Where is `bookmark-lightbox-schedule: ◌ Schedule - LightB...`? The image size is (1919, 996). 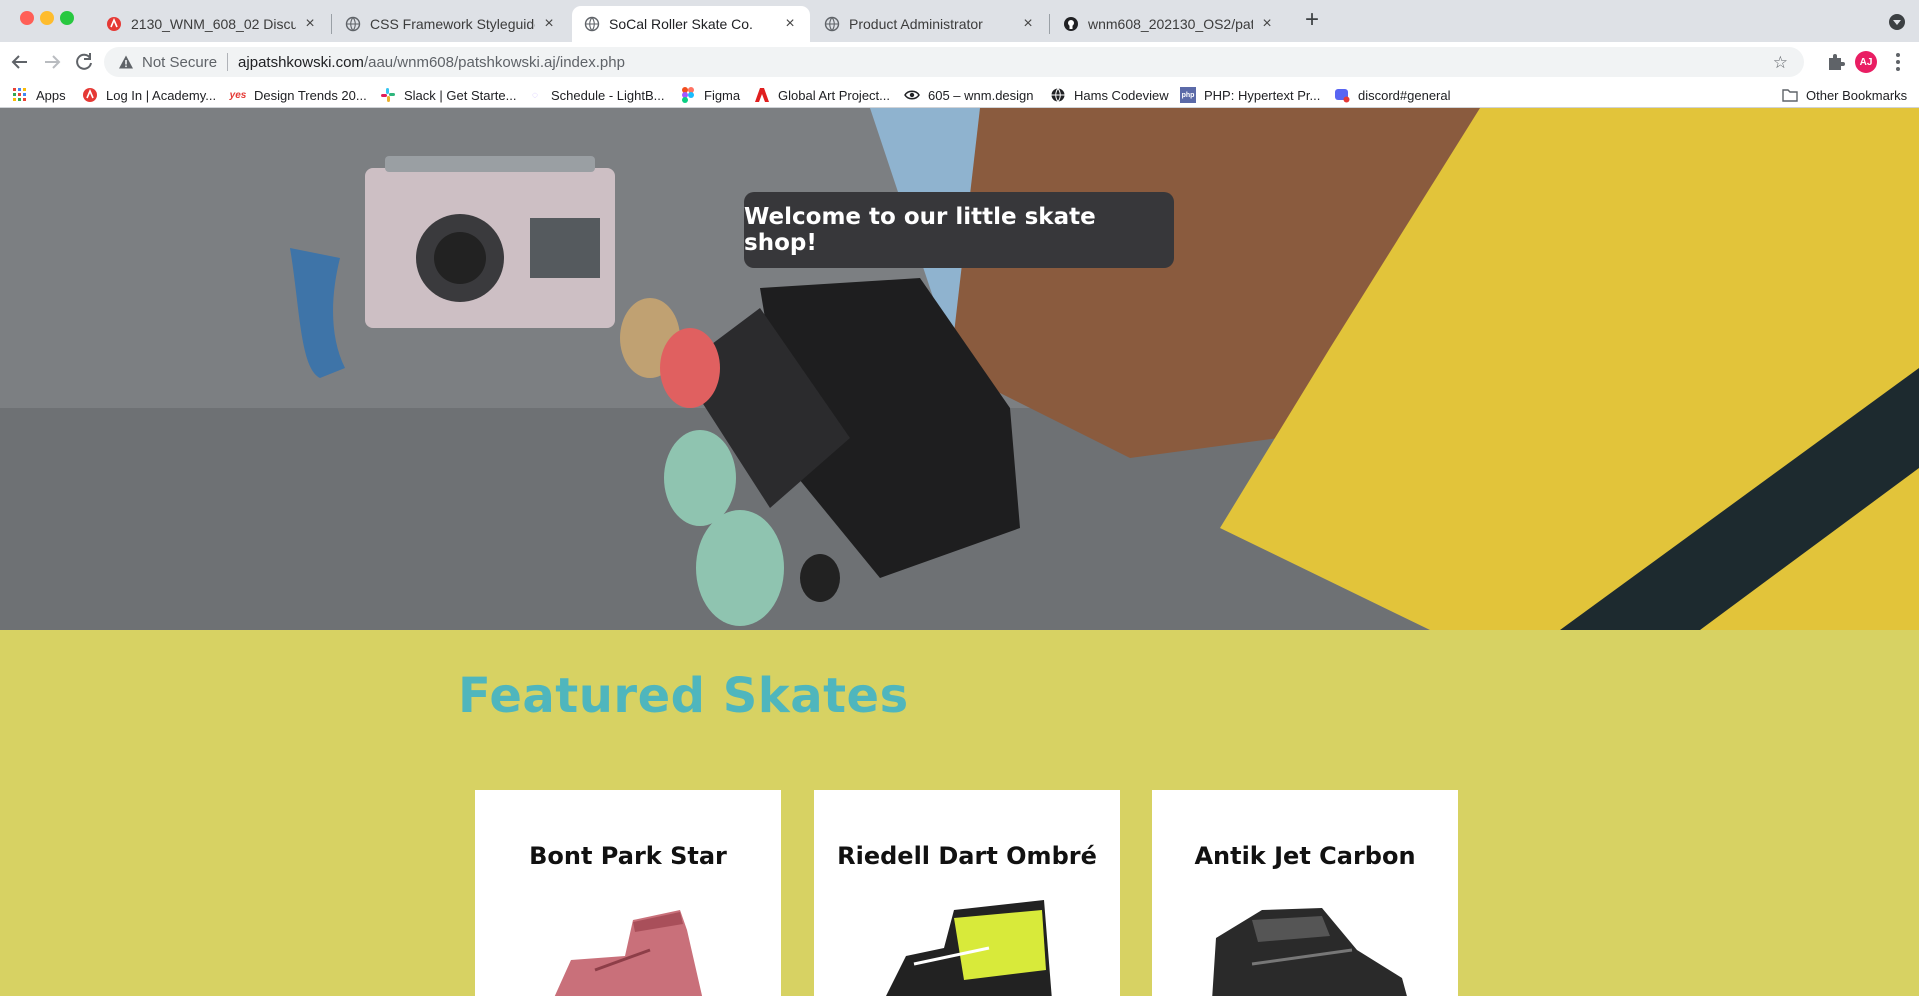 bookmark-lightbox-schedule: ◌ Schedule - LightB... is located at coordinates (595, 95).